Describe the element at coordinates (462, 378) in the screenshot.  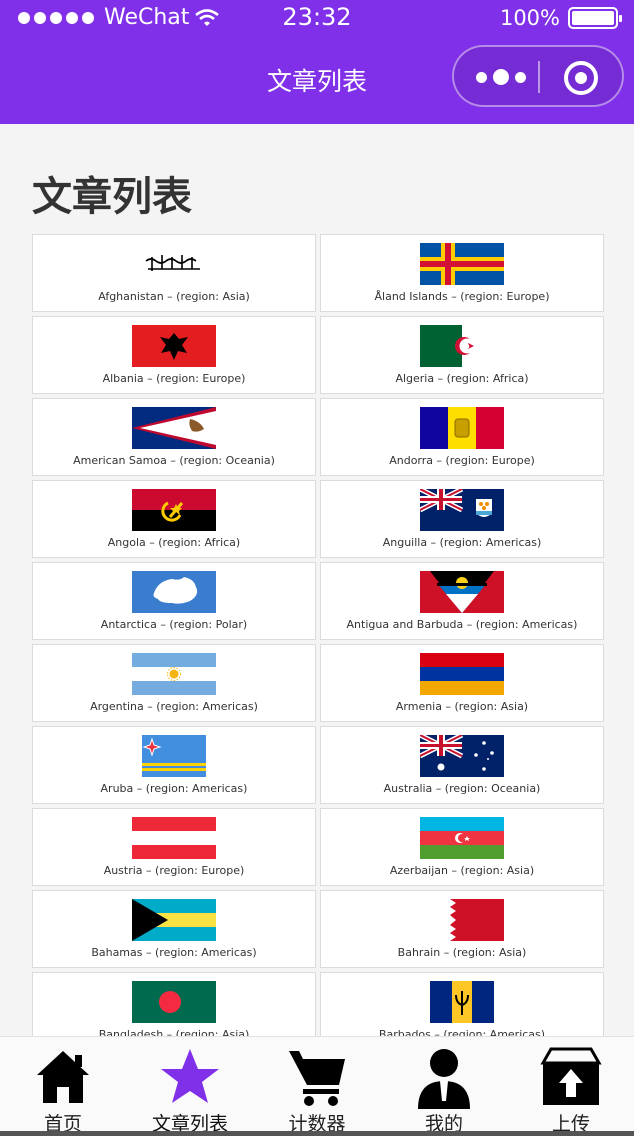
I see `country-caption: Algeria – (region: Africa)` at that location.